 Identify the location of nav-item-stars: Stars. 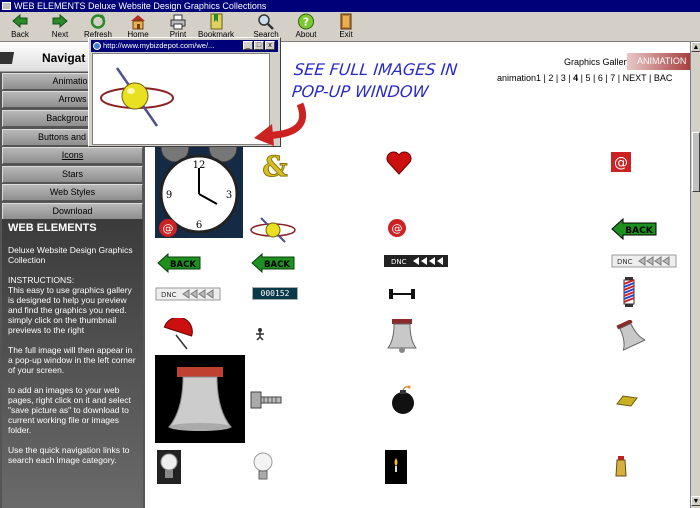
(72, 174).